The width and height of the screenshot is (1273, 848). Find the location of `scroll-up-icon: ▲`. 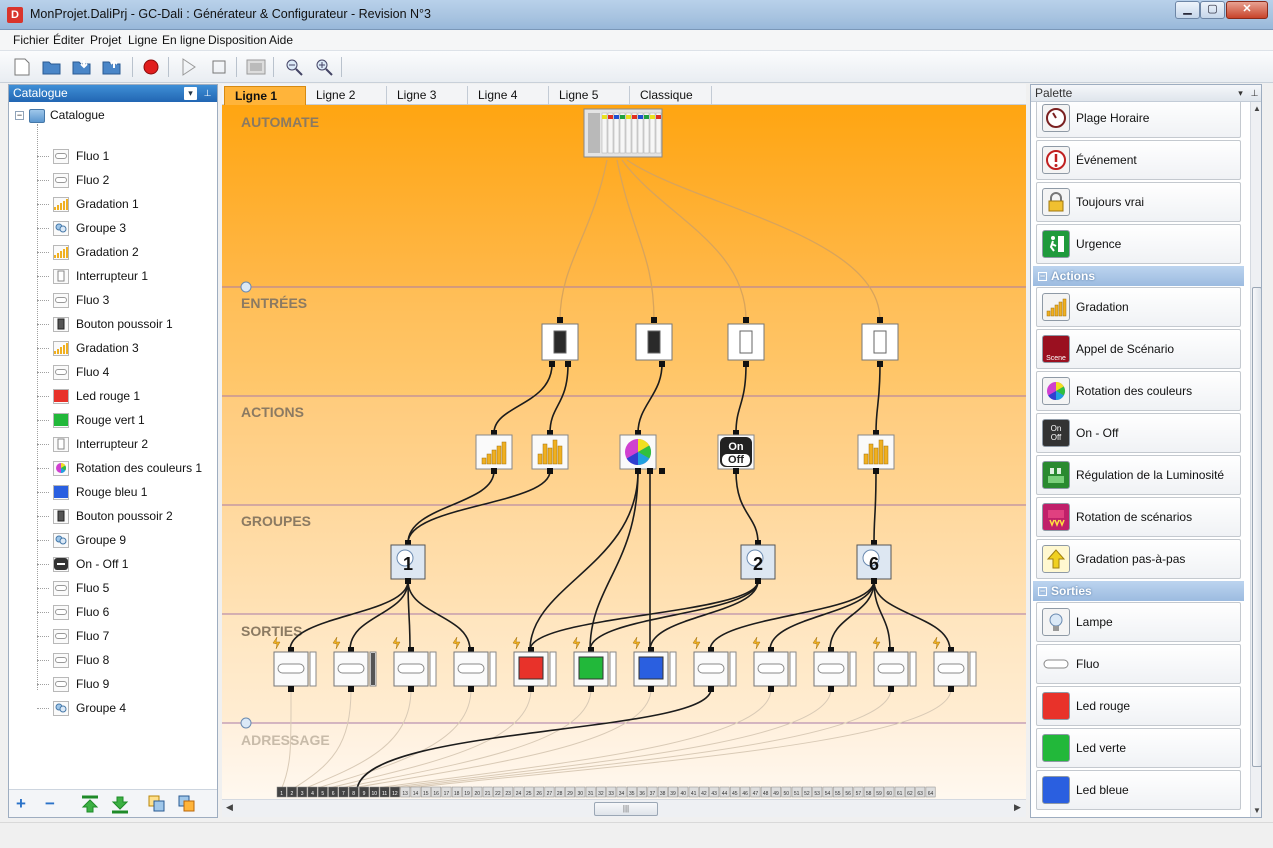

scroll-up-icon: ▲ is located at coordinates (1257, 108).